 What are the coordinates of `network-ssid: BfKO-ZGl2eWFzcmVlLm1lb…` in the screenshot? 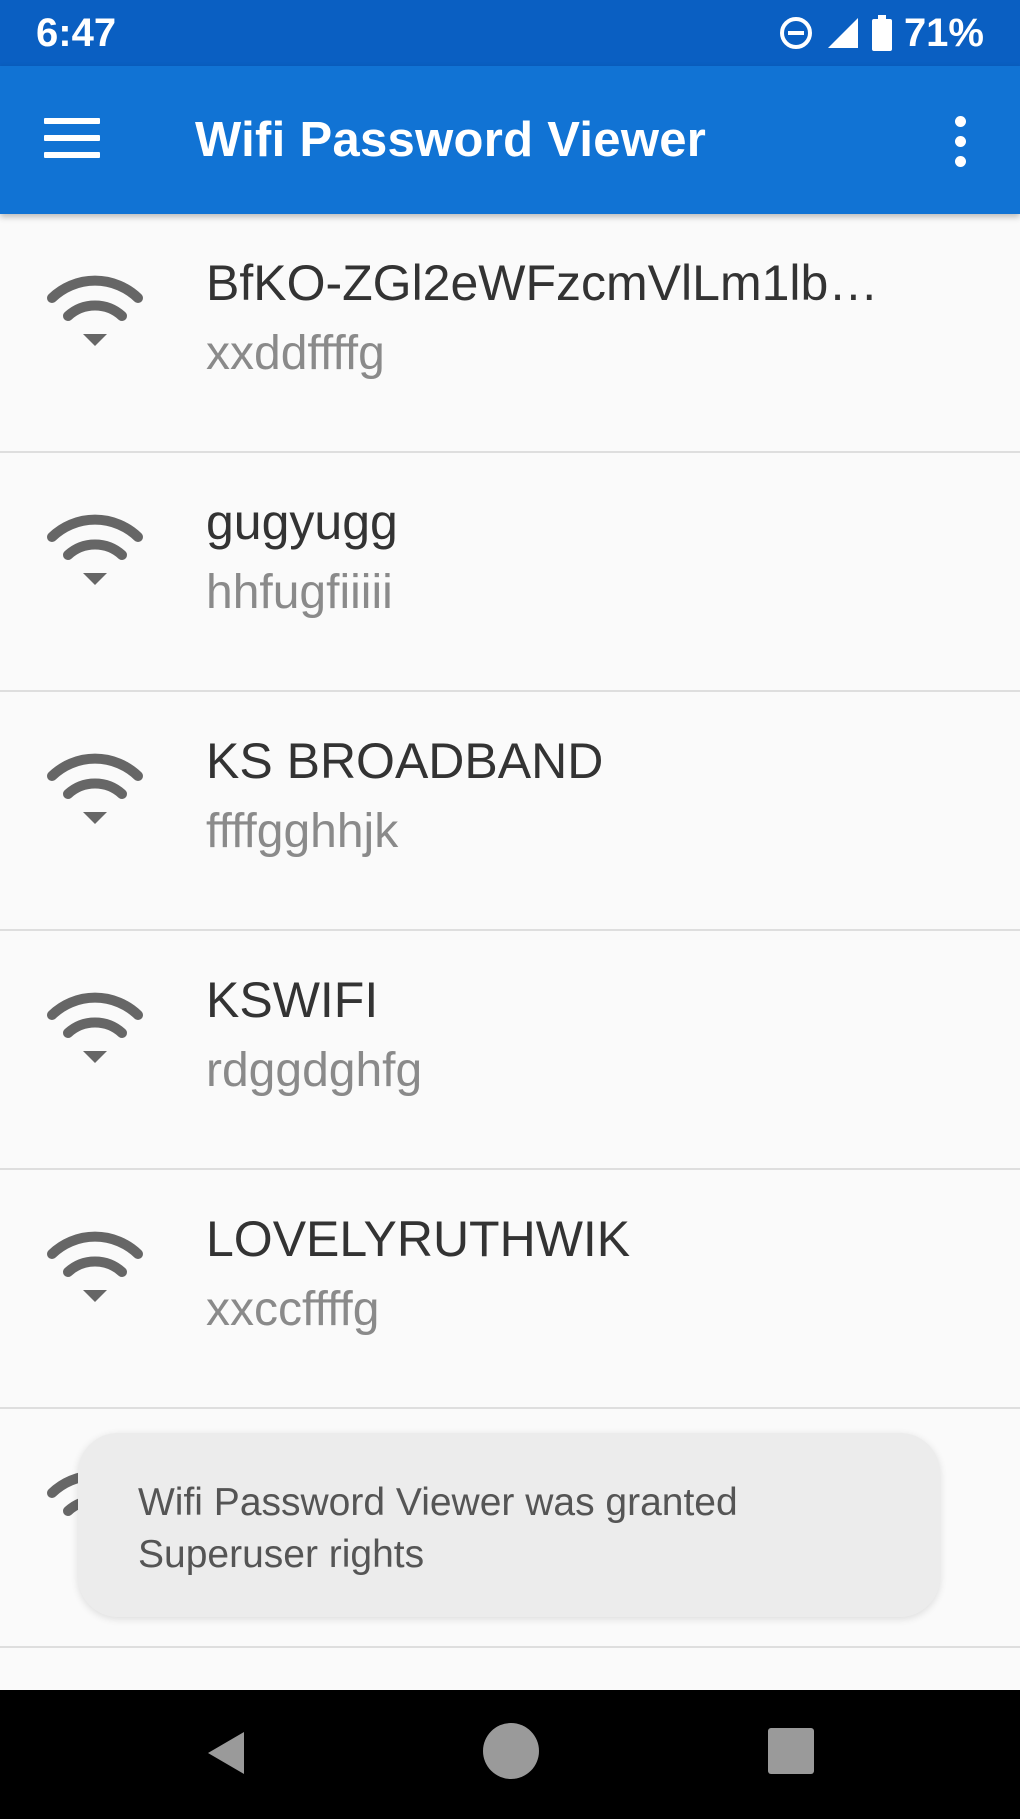 It's located at (542, 283).